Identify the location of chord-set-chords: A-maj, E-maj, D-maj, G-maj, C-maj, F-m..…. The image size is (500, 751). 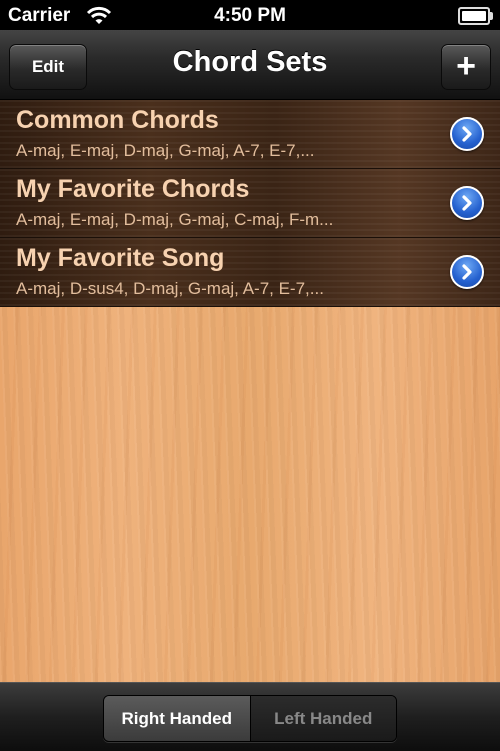
(175, 219).